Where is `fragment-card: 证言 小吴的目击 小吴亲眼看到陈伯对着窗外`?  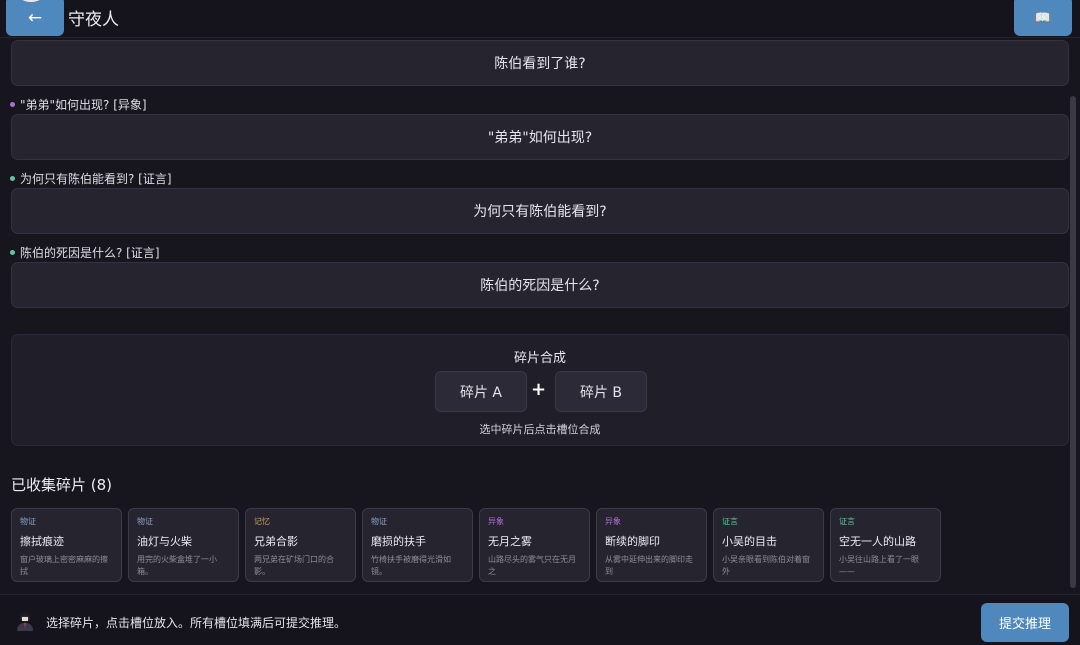
fragment-card: 证言 小吴的目击 小吴亲眼看到陈伯对着窗外 is located at coordinates (768, 545).